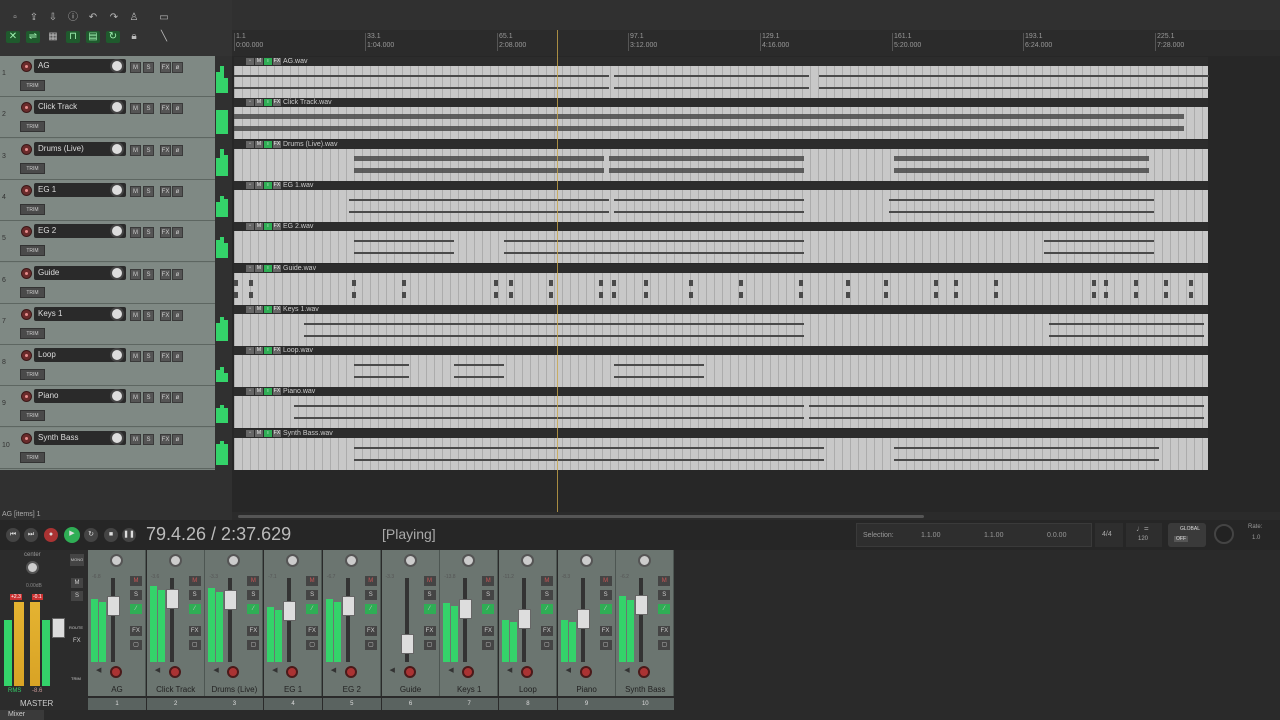 The image size is (1280, 720). What do you see at coordinates (93, 18) in the screenshot?
I see `undo-icon: ↶` at bounding box center [93, 18].